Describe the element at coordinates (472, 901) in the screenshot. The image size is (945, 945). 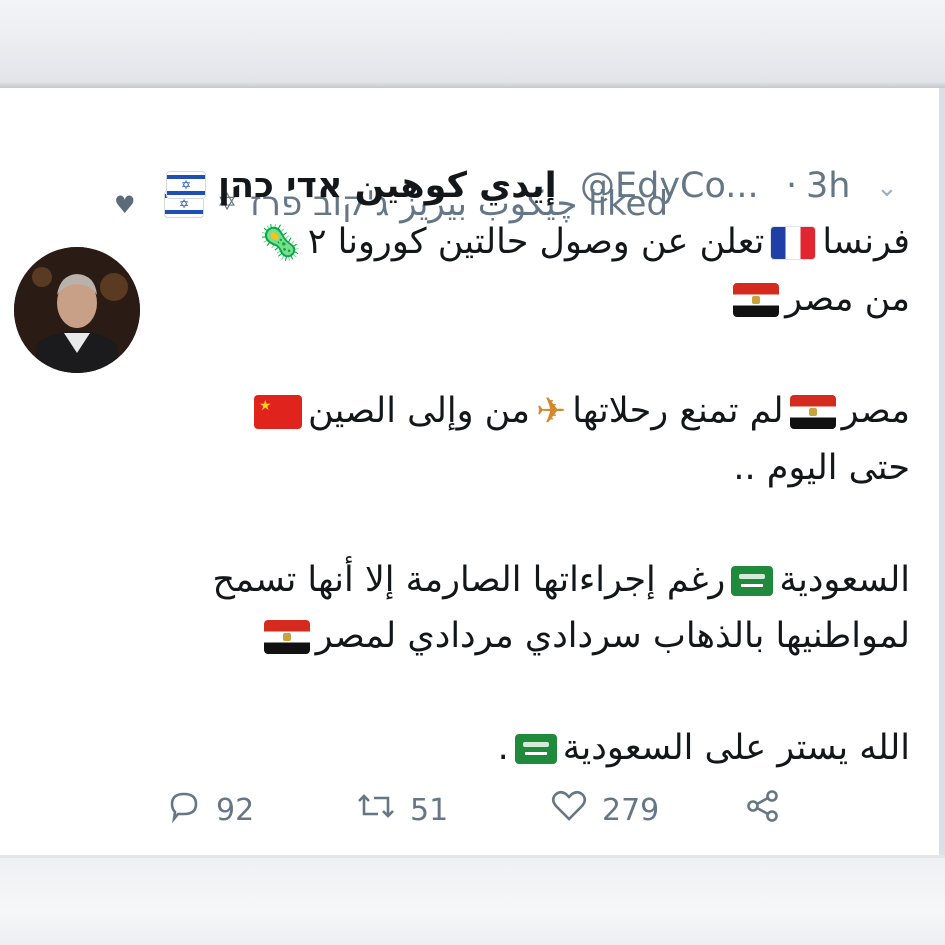
I see `blurred-bottom-edge` at that location.